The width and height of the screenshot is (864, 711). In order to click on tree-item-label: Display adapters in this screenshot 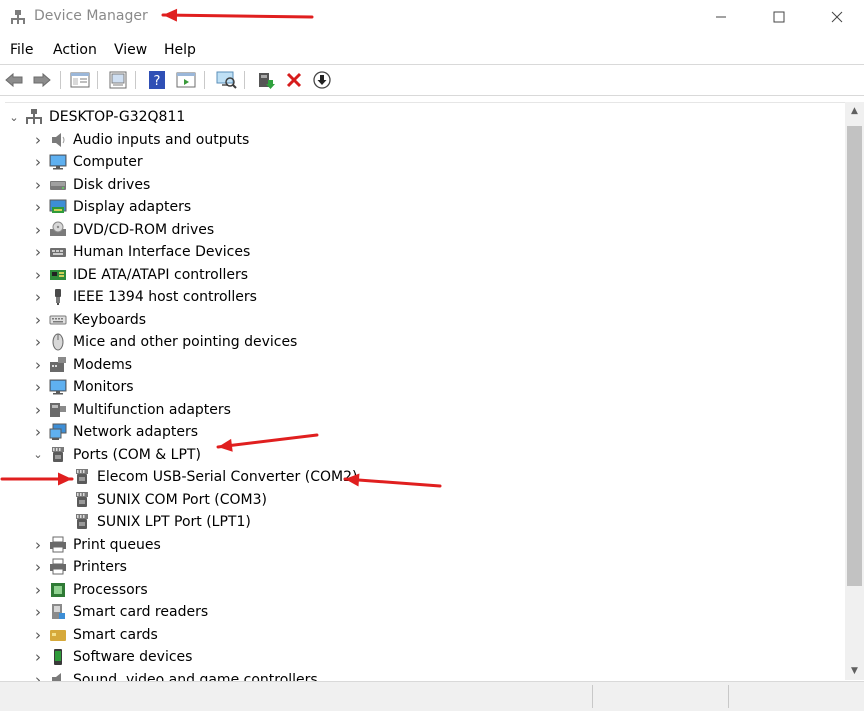, I will do `click(132, 207)`.